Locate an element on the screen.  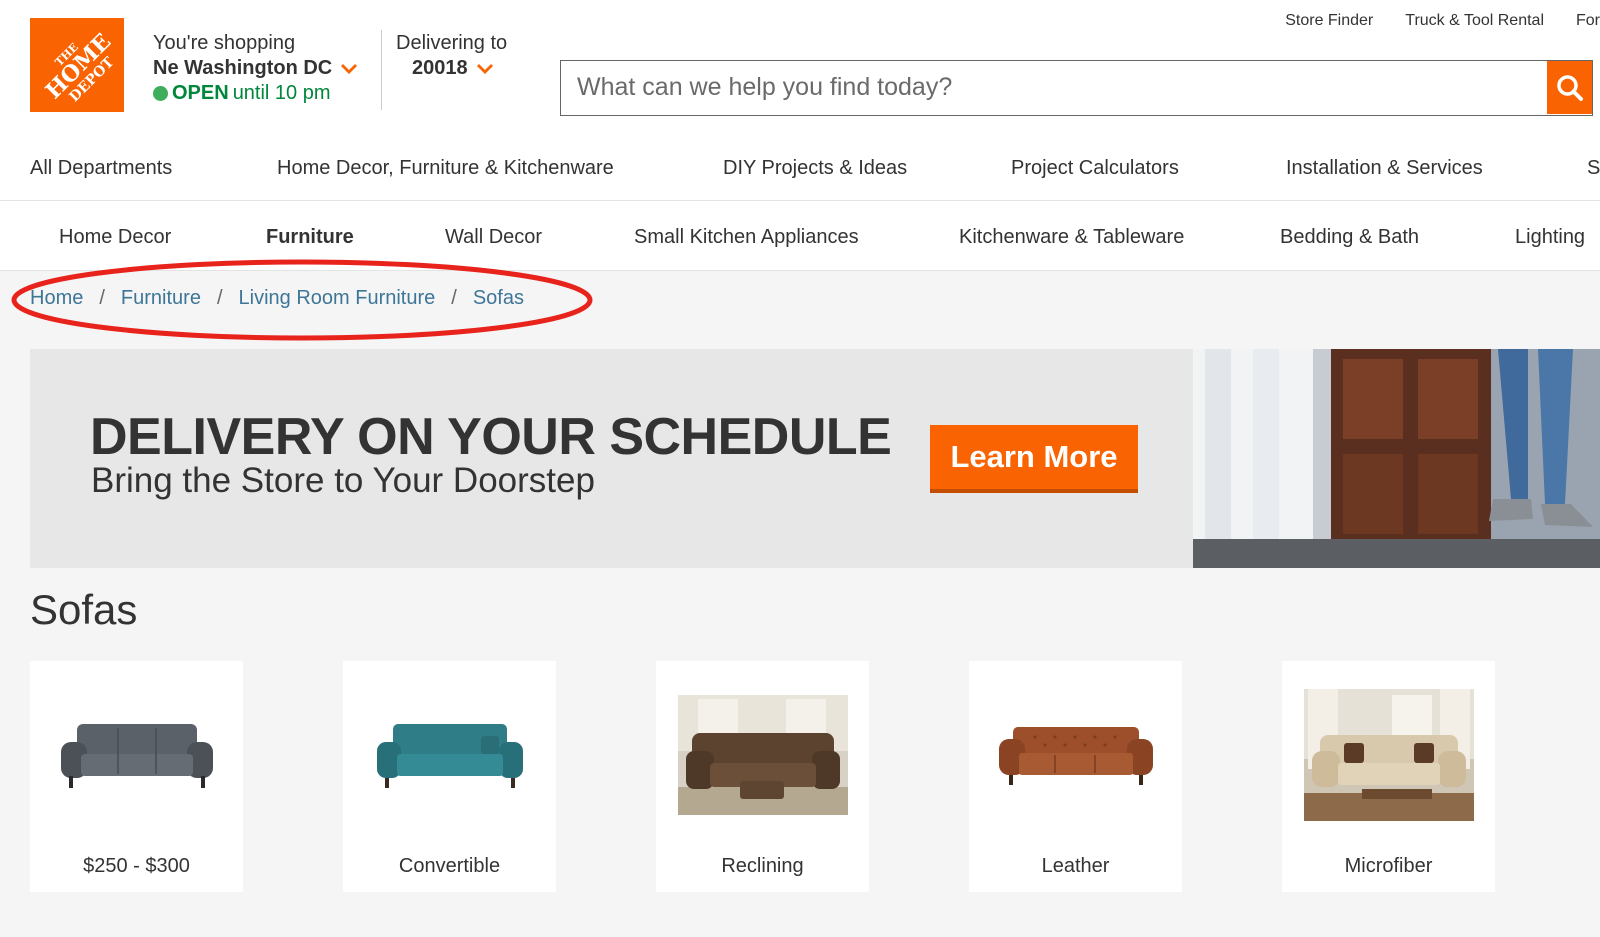
nav-project-calculators: Project Calculators is located at coordinates (1095, 168).